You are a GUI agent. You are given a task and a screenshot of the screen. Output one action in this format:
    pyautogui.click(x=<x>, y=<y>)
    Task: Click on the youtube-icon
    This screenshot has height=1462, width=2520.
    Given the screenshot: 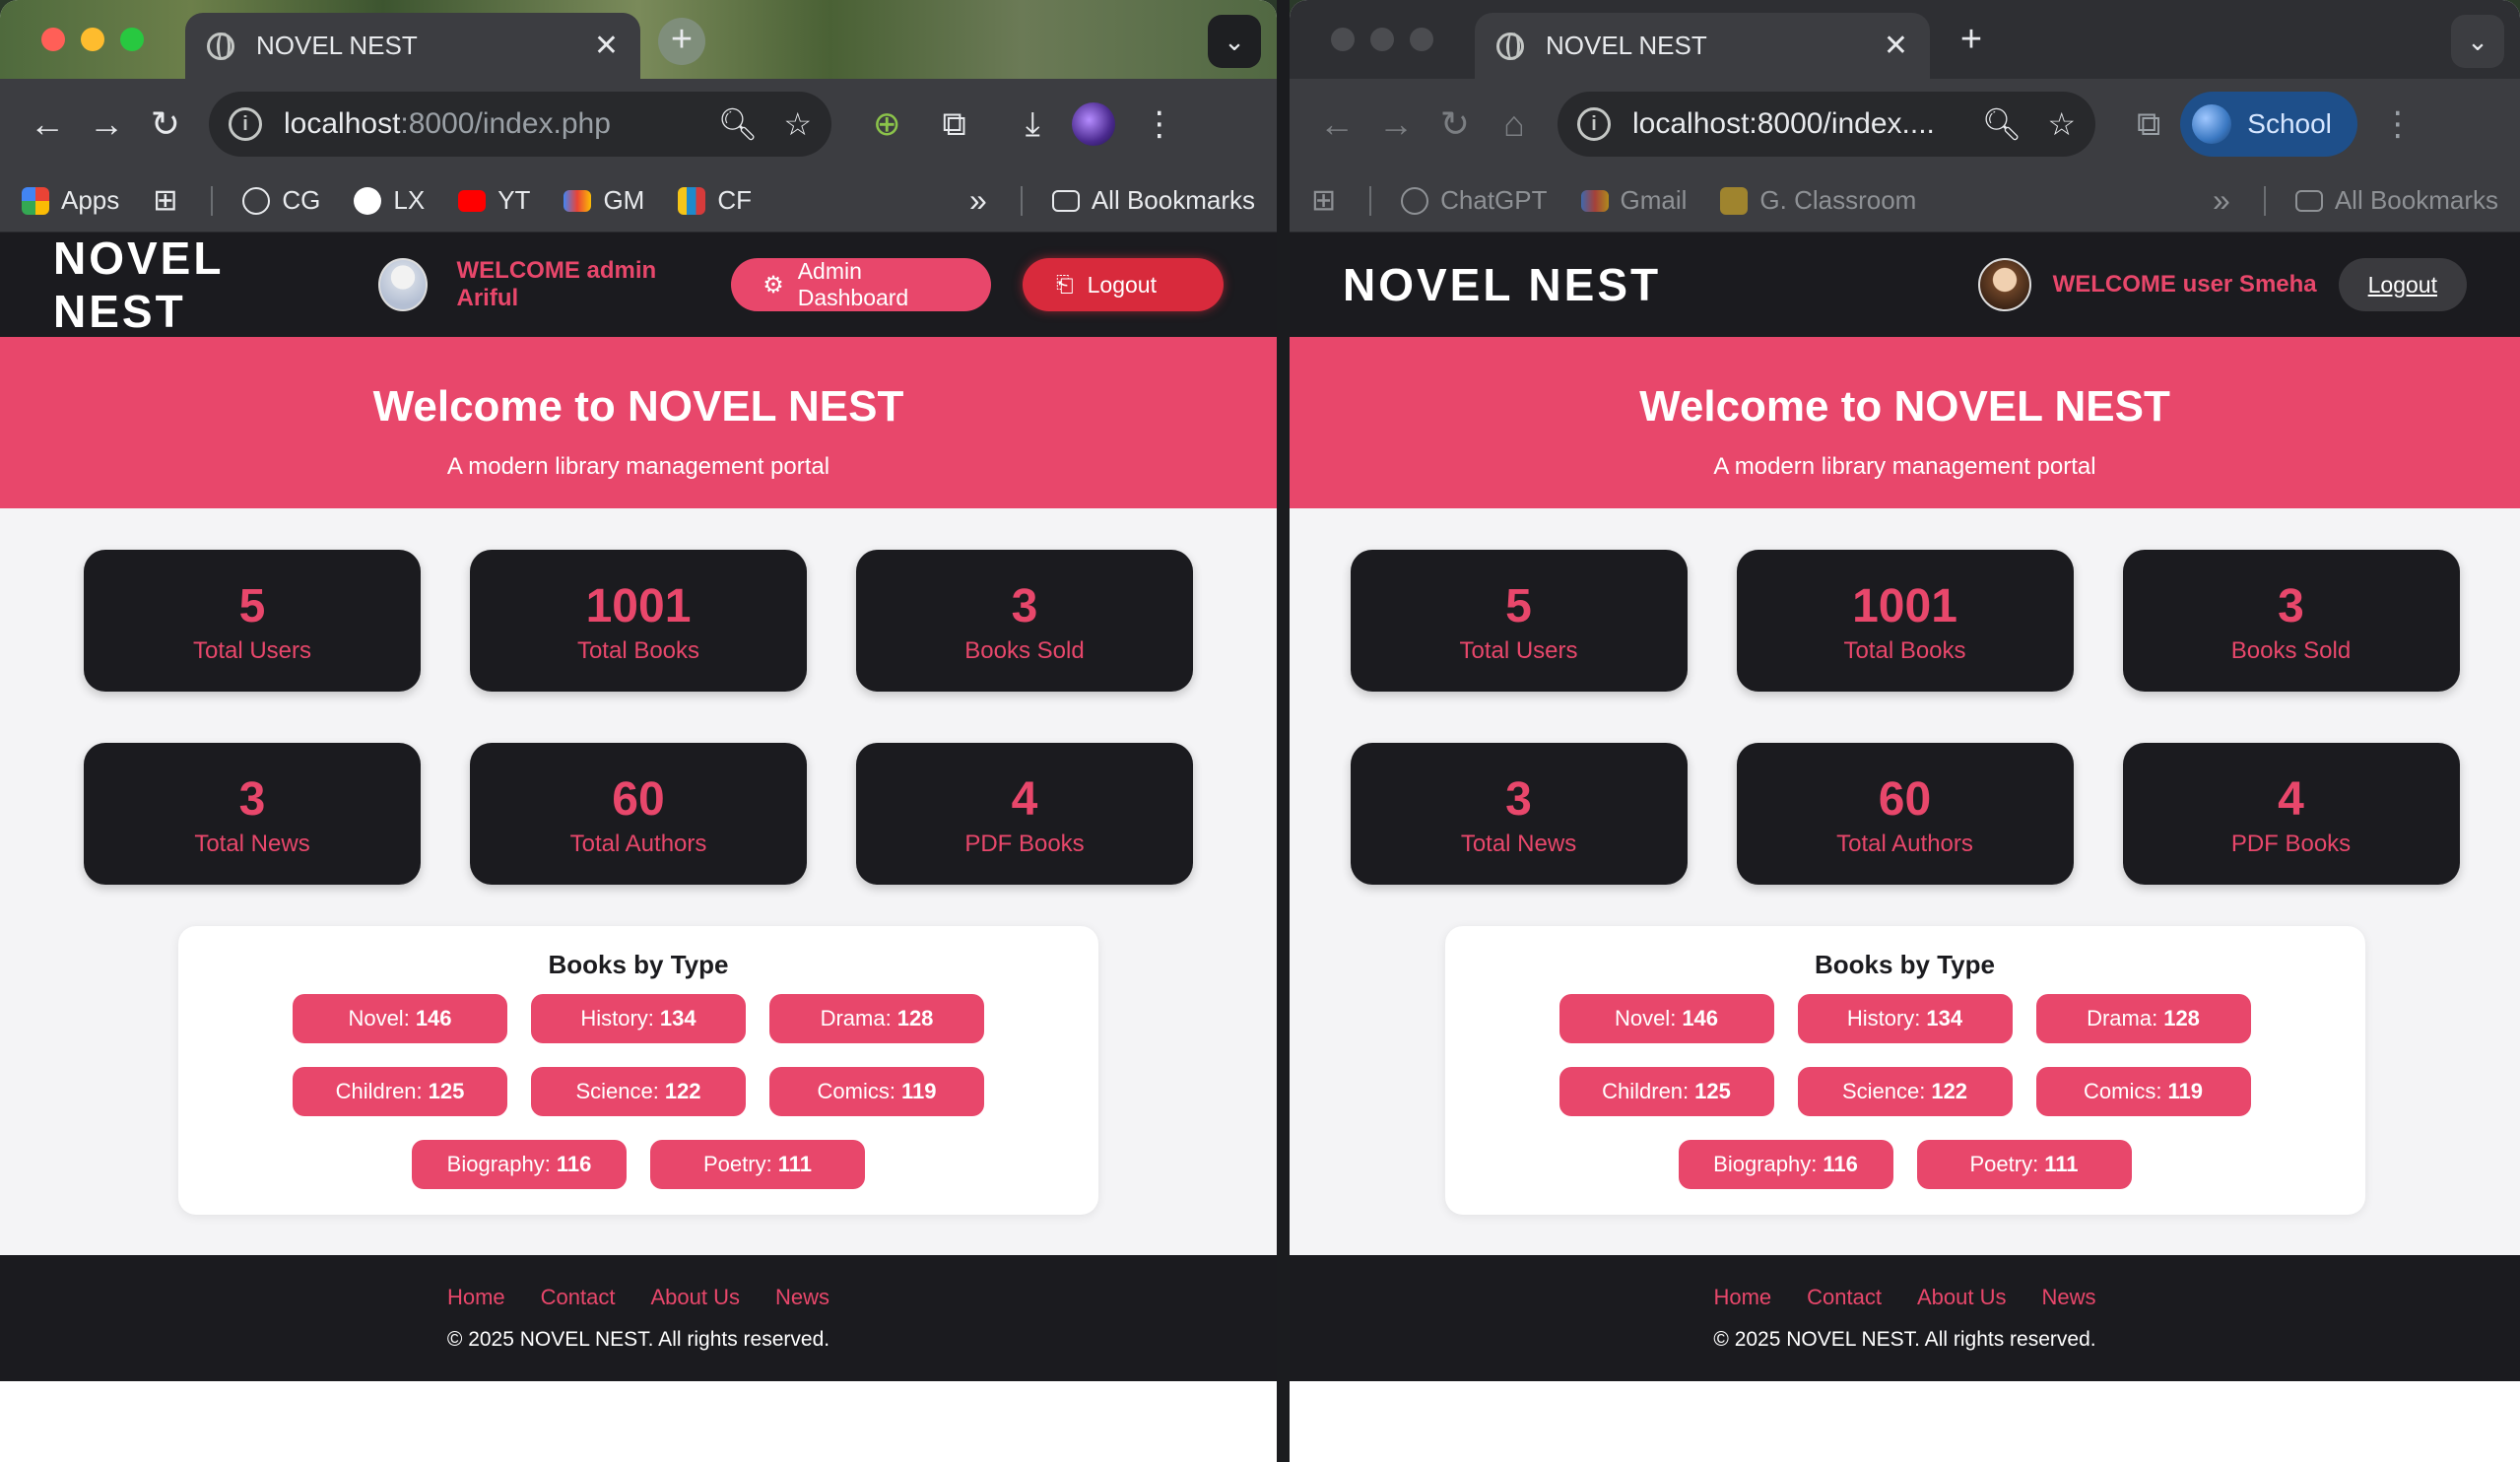 What is the action you would take?
    pyautogui.click(x=472, y=201)
    